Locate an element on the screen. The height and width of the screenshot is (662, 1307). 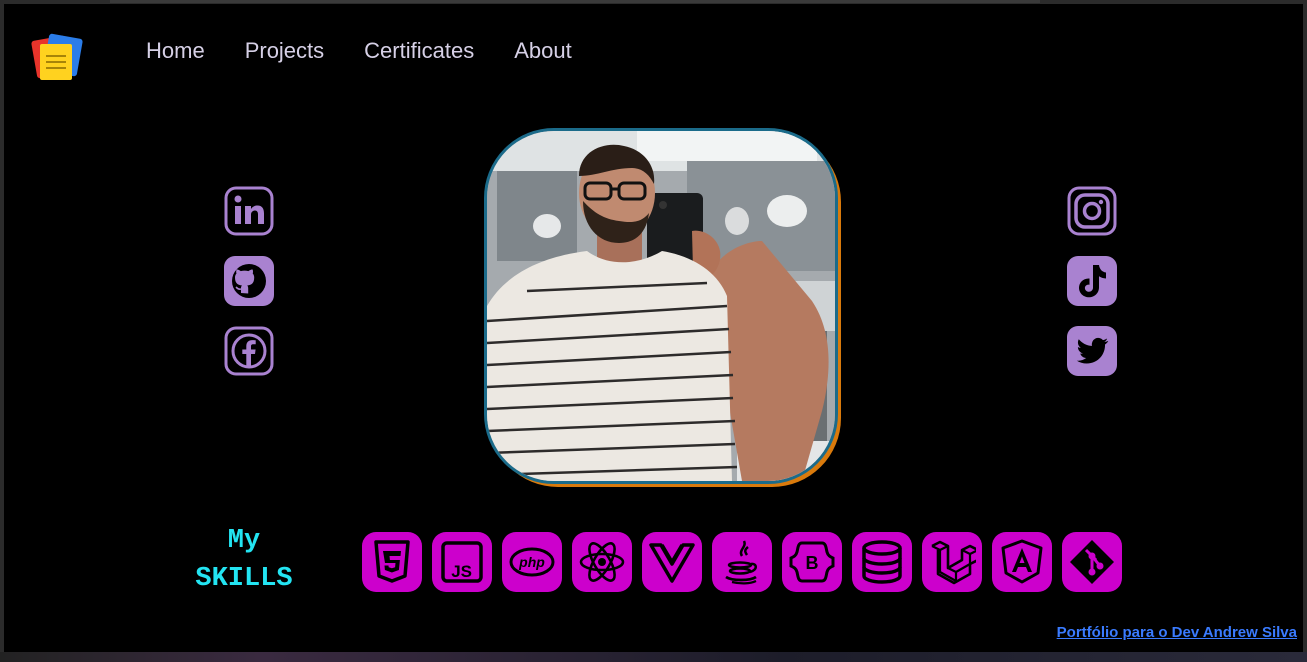
java-icon is located at coordinates (741, 562).